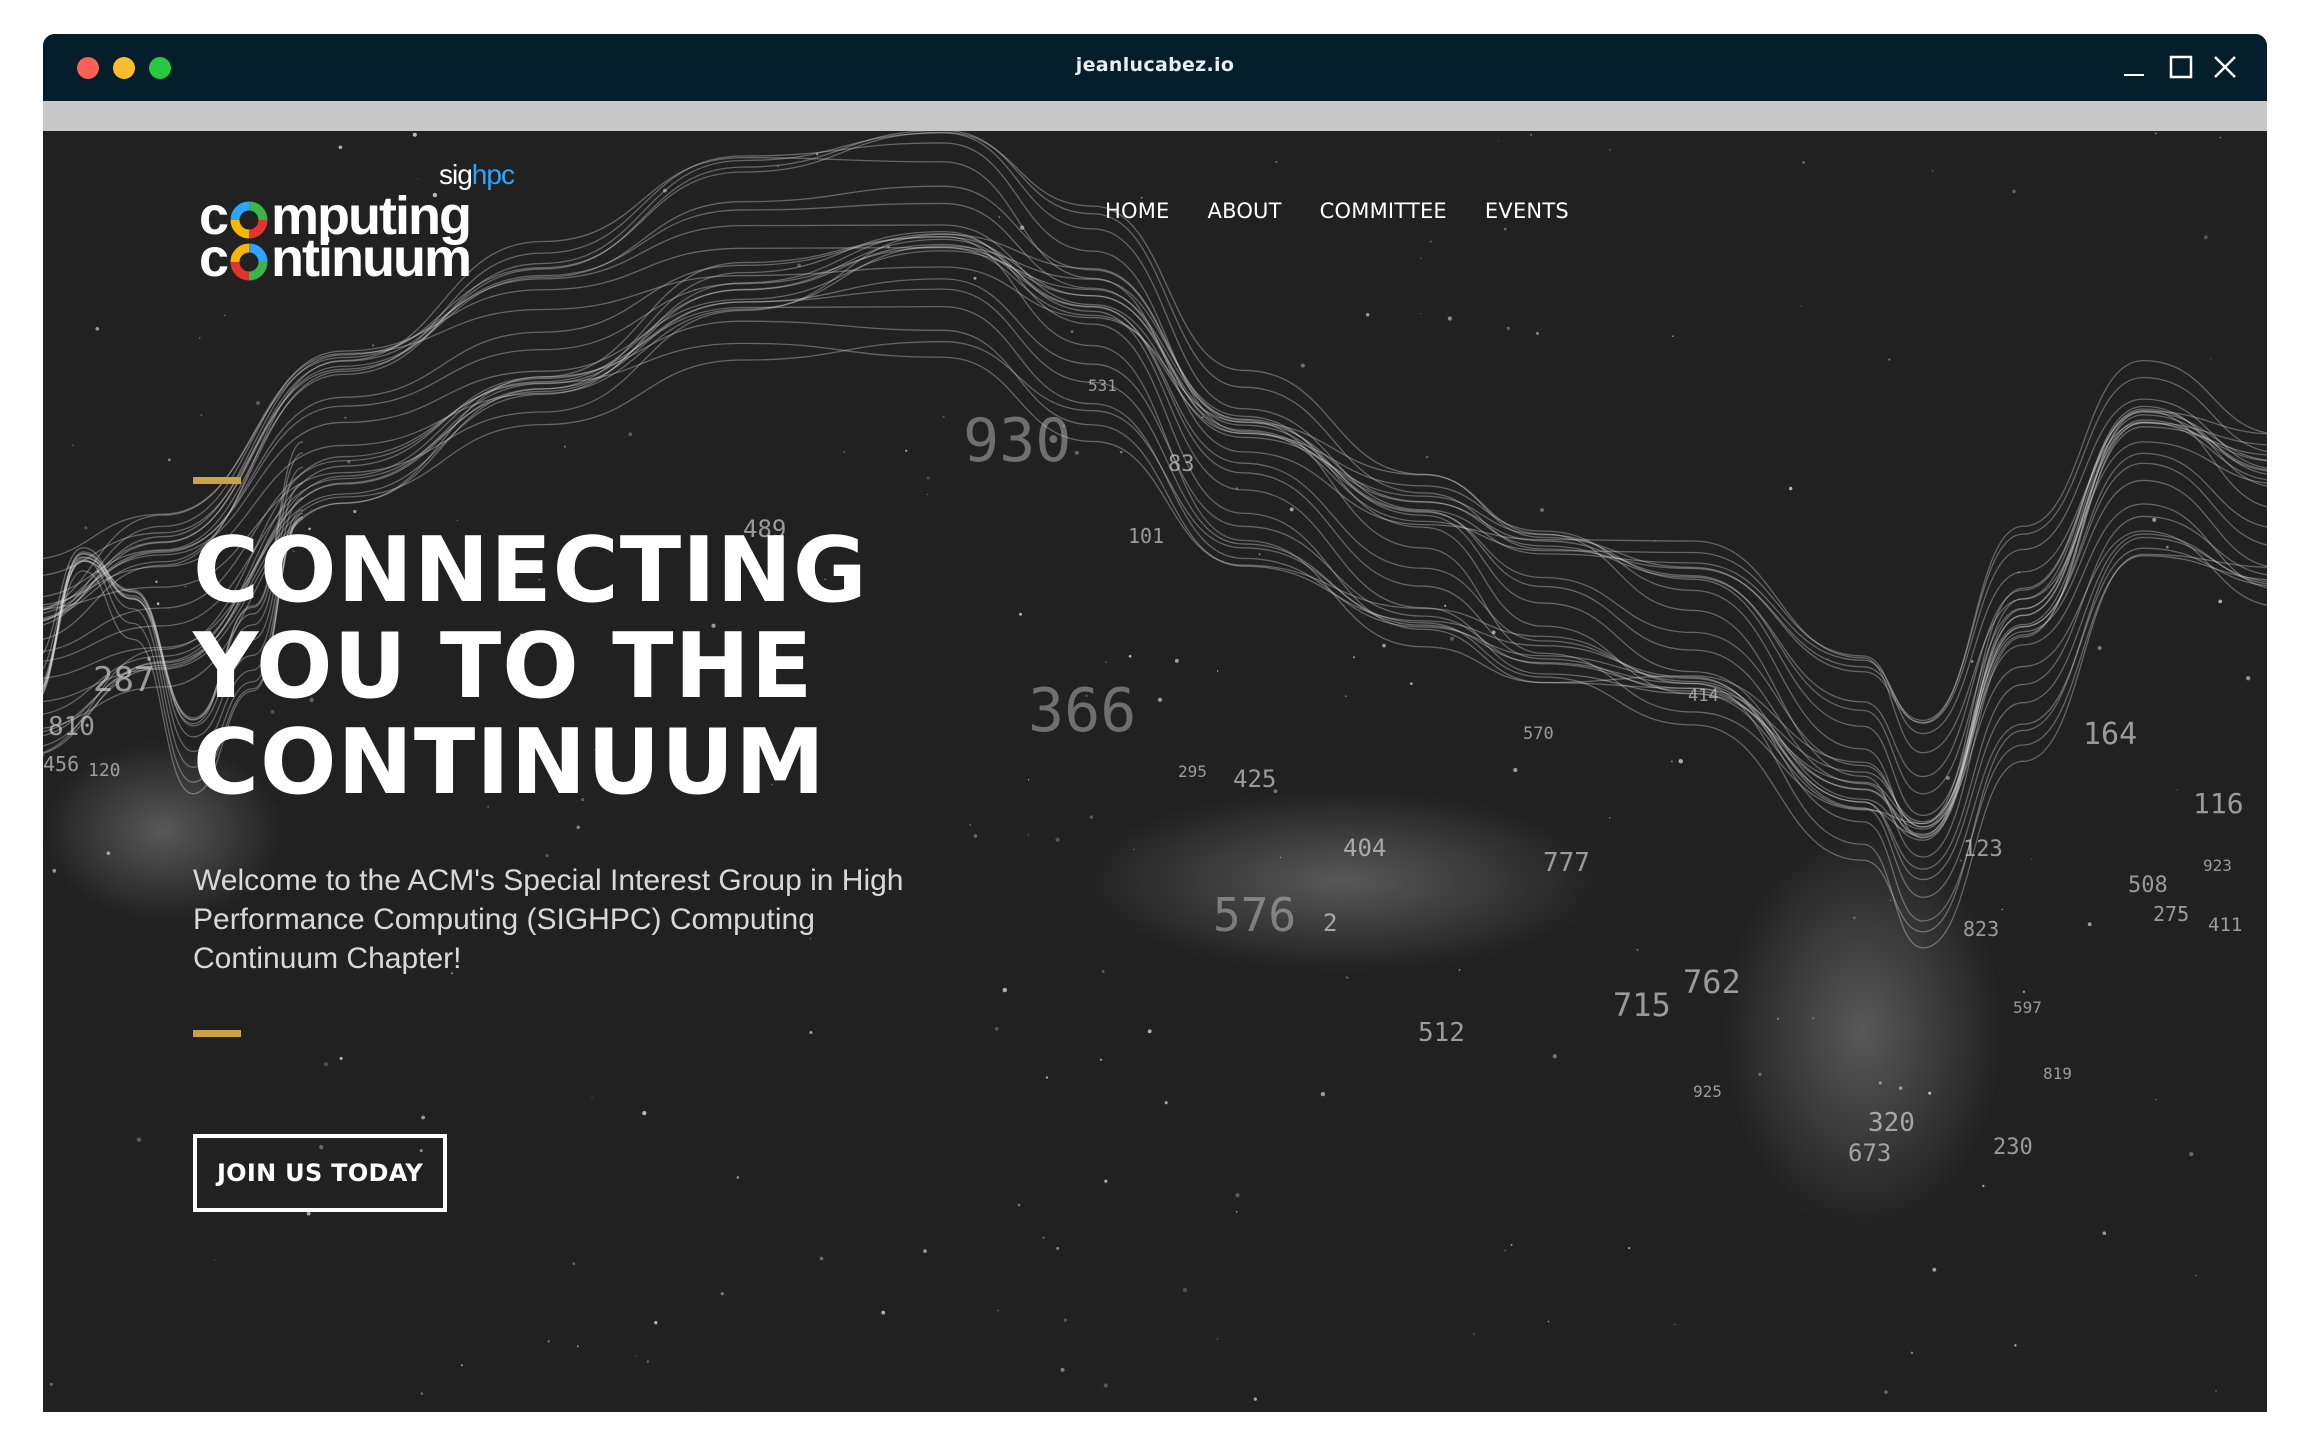 This screenshot has width=2310, height=1445. Describe the element at coordinates (1642, 1005) in the screenshot. I see `background-number: 715` at that location.